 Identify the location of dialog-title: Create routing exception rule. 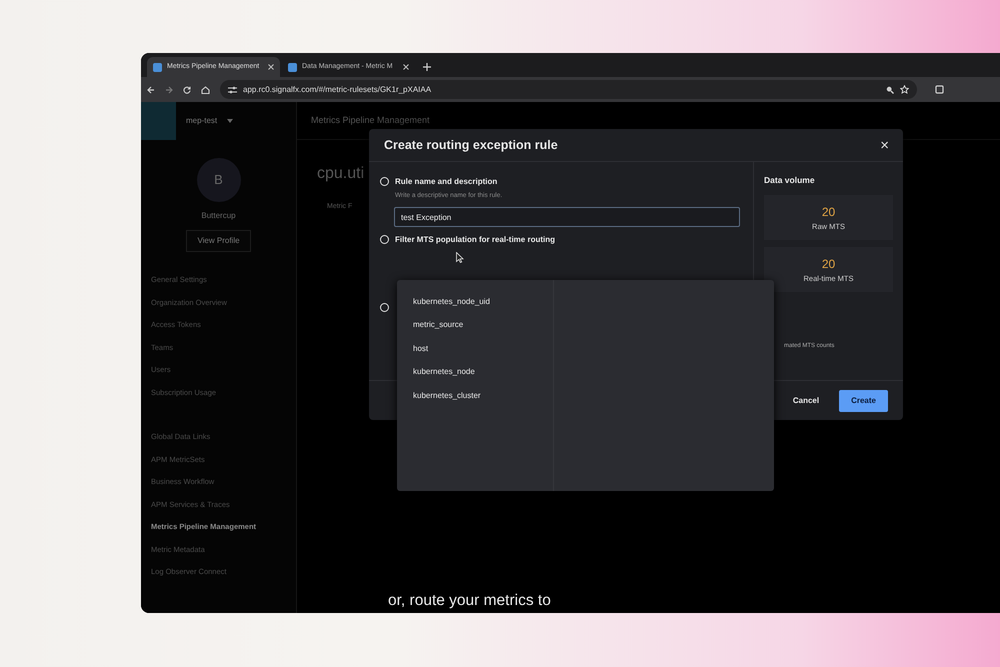
(471, 145).